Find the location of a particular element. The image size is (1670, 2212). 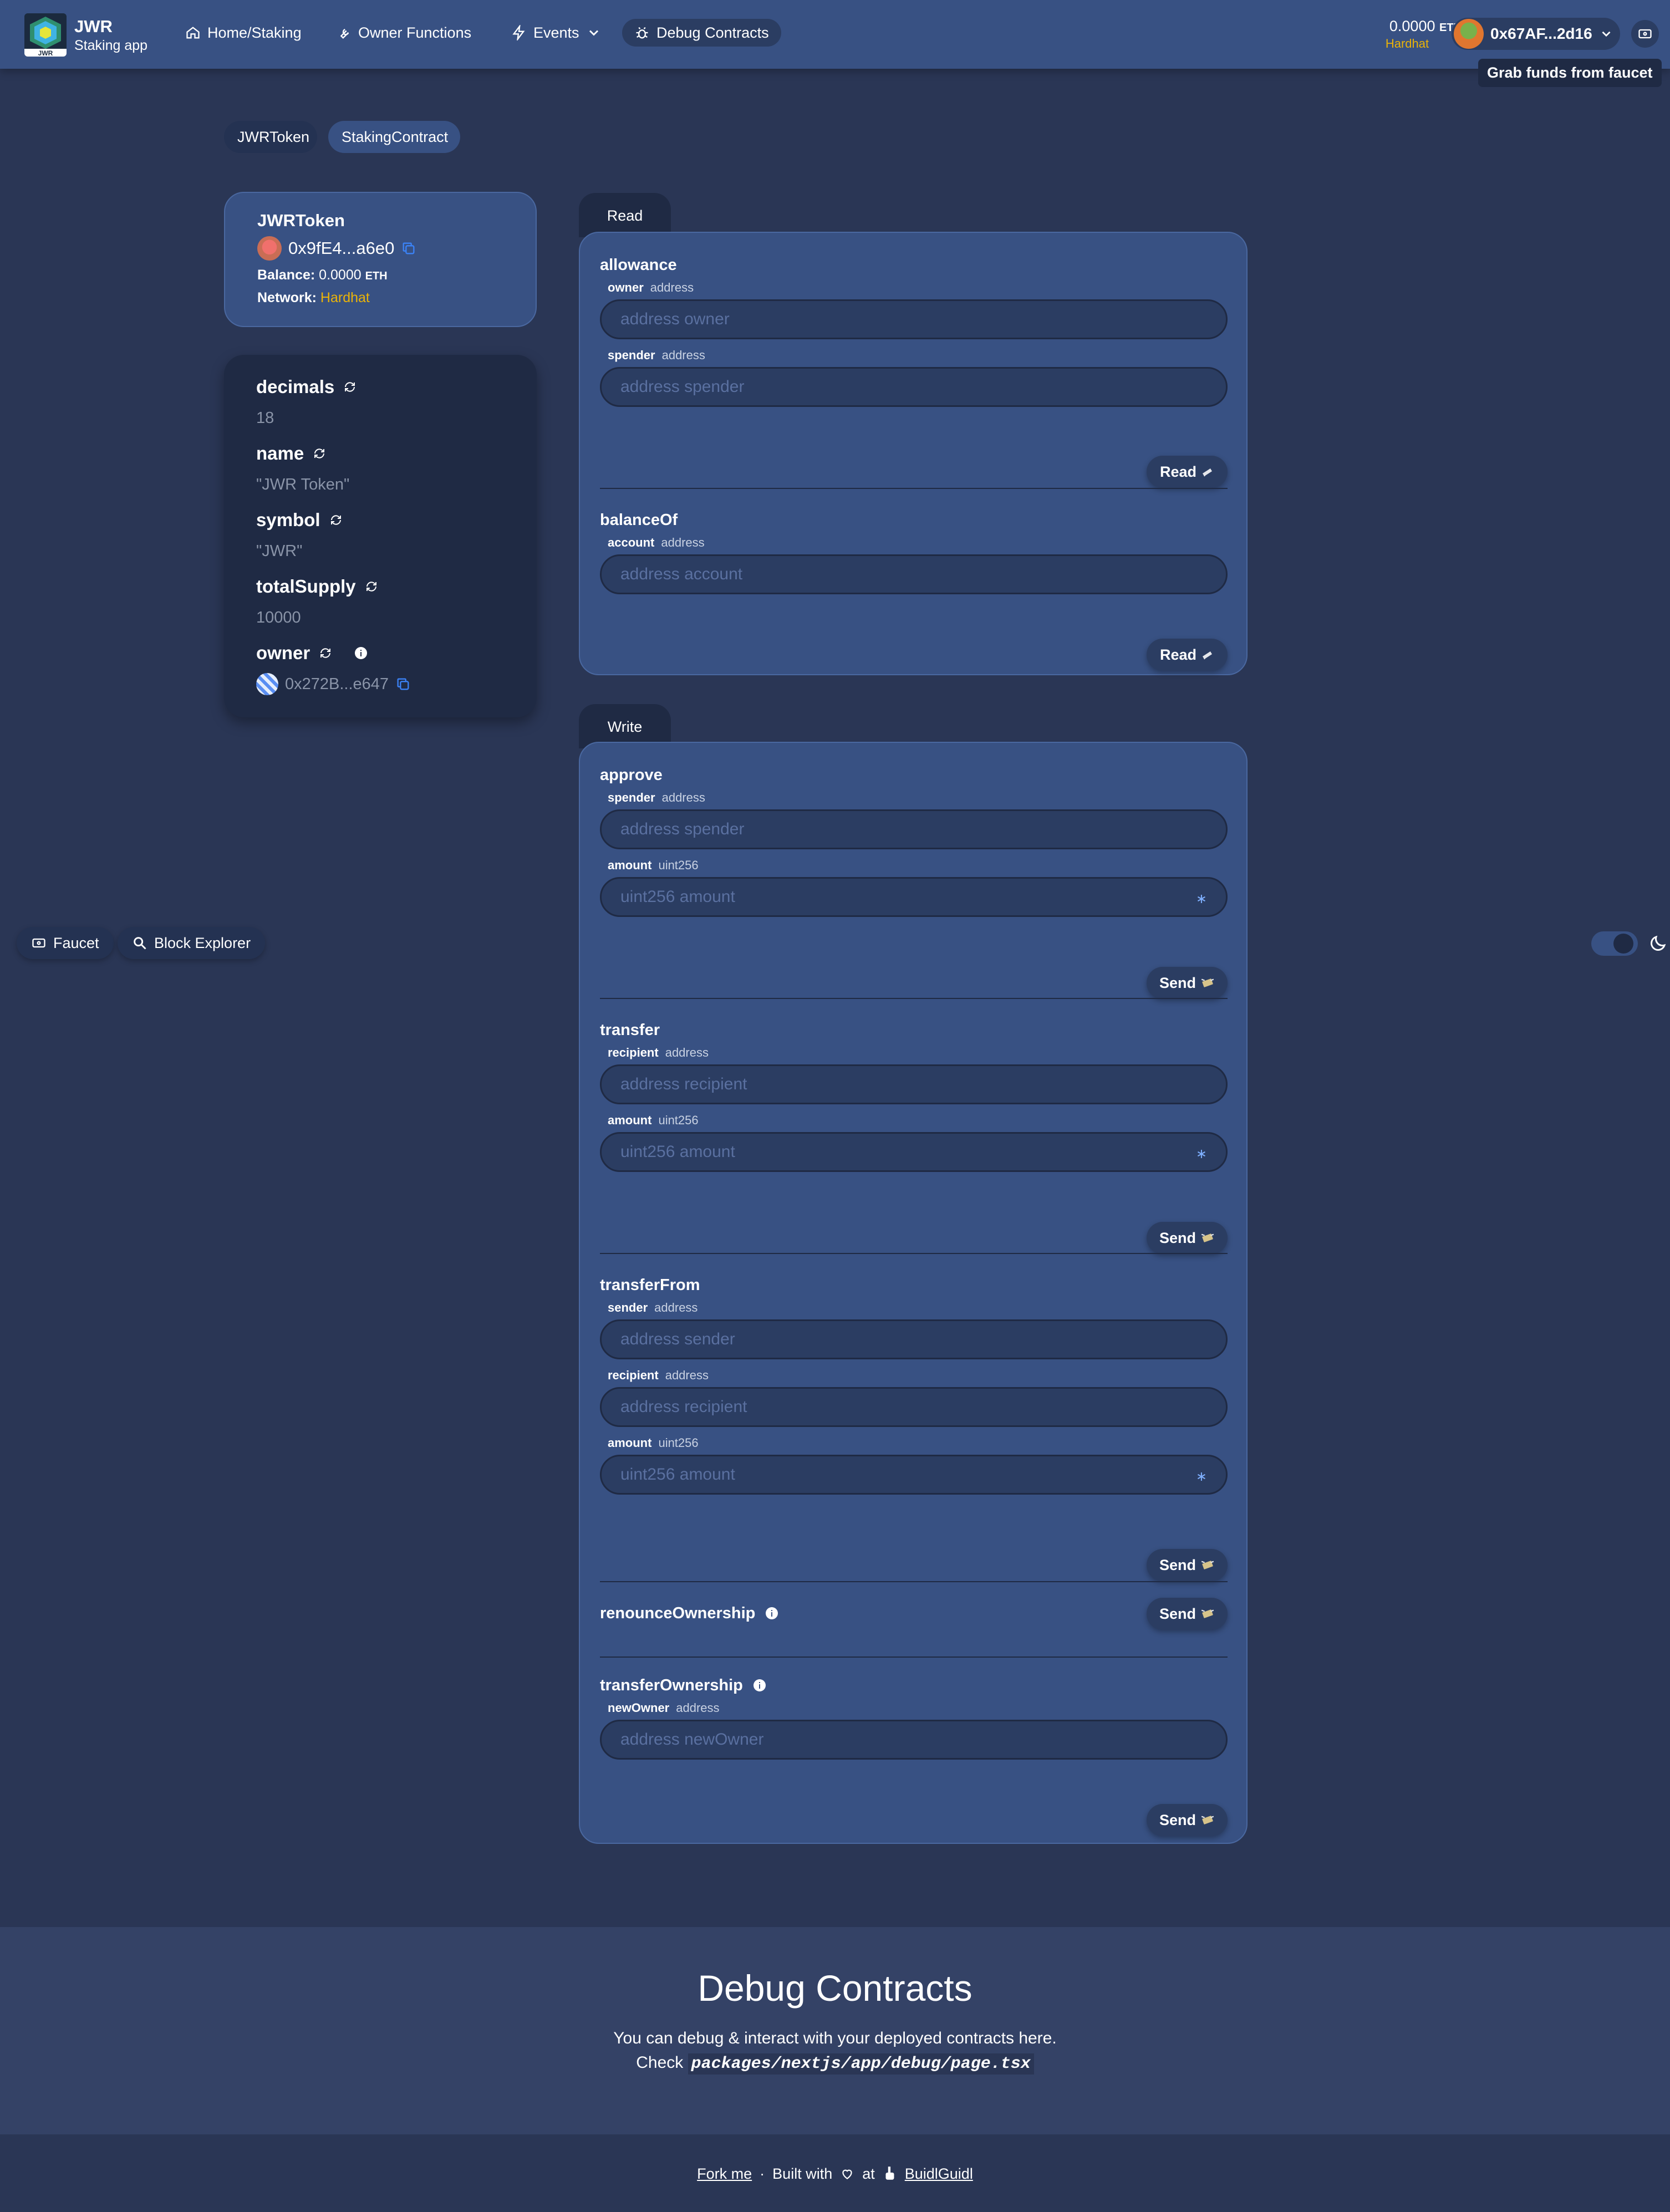

nav-owner-functions: Owner Functions is located at coordinates (403, 33).